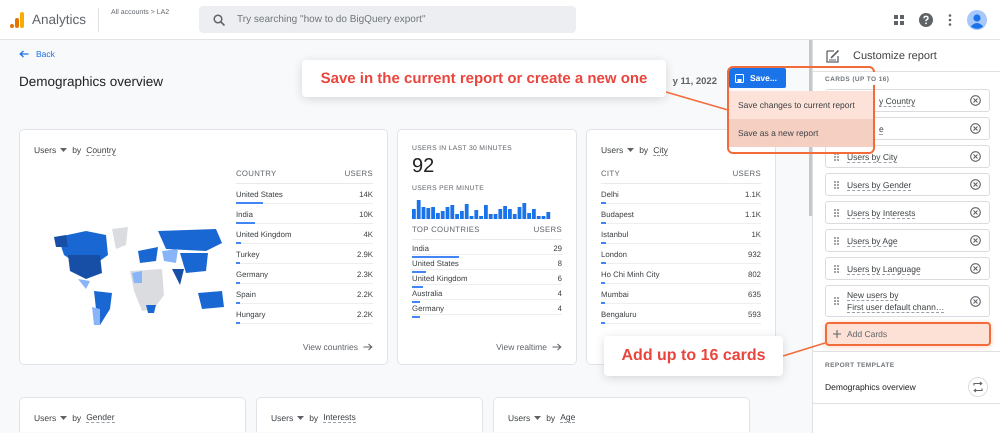 Image resolution: width=1000 pixels, height=433 pixels. Describe the element at coordinates (100, 417) in the screenshot. I see `dimension-link: Gender` at that location.